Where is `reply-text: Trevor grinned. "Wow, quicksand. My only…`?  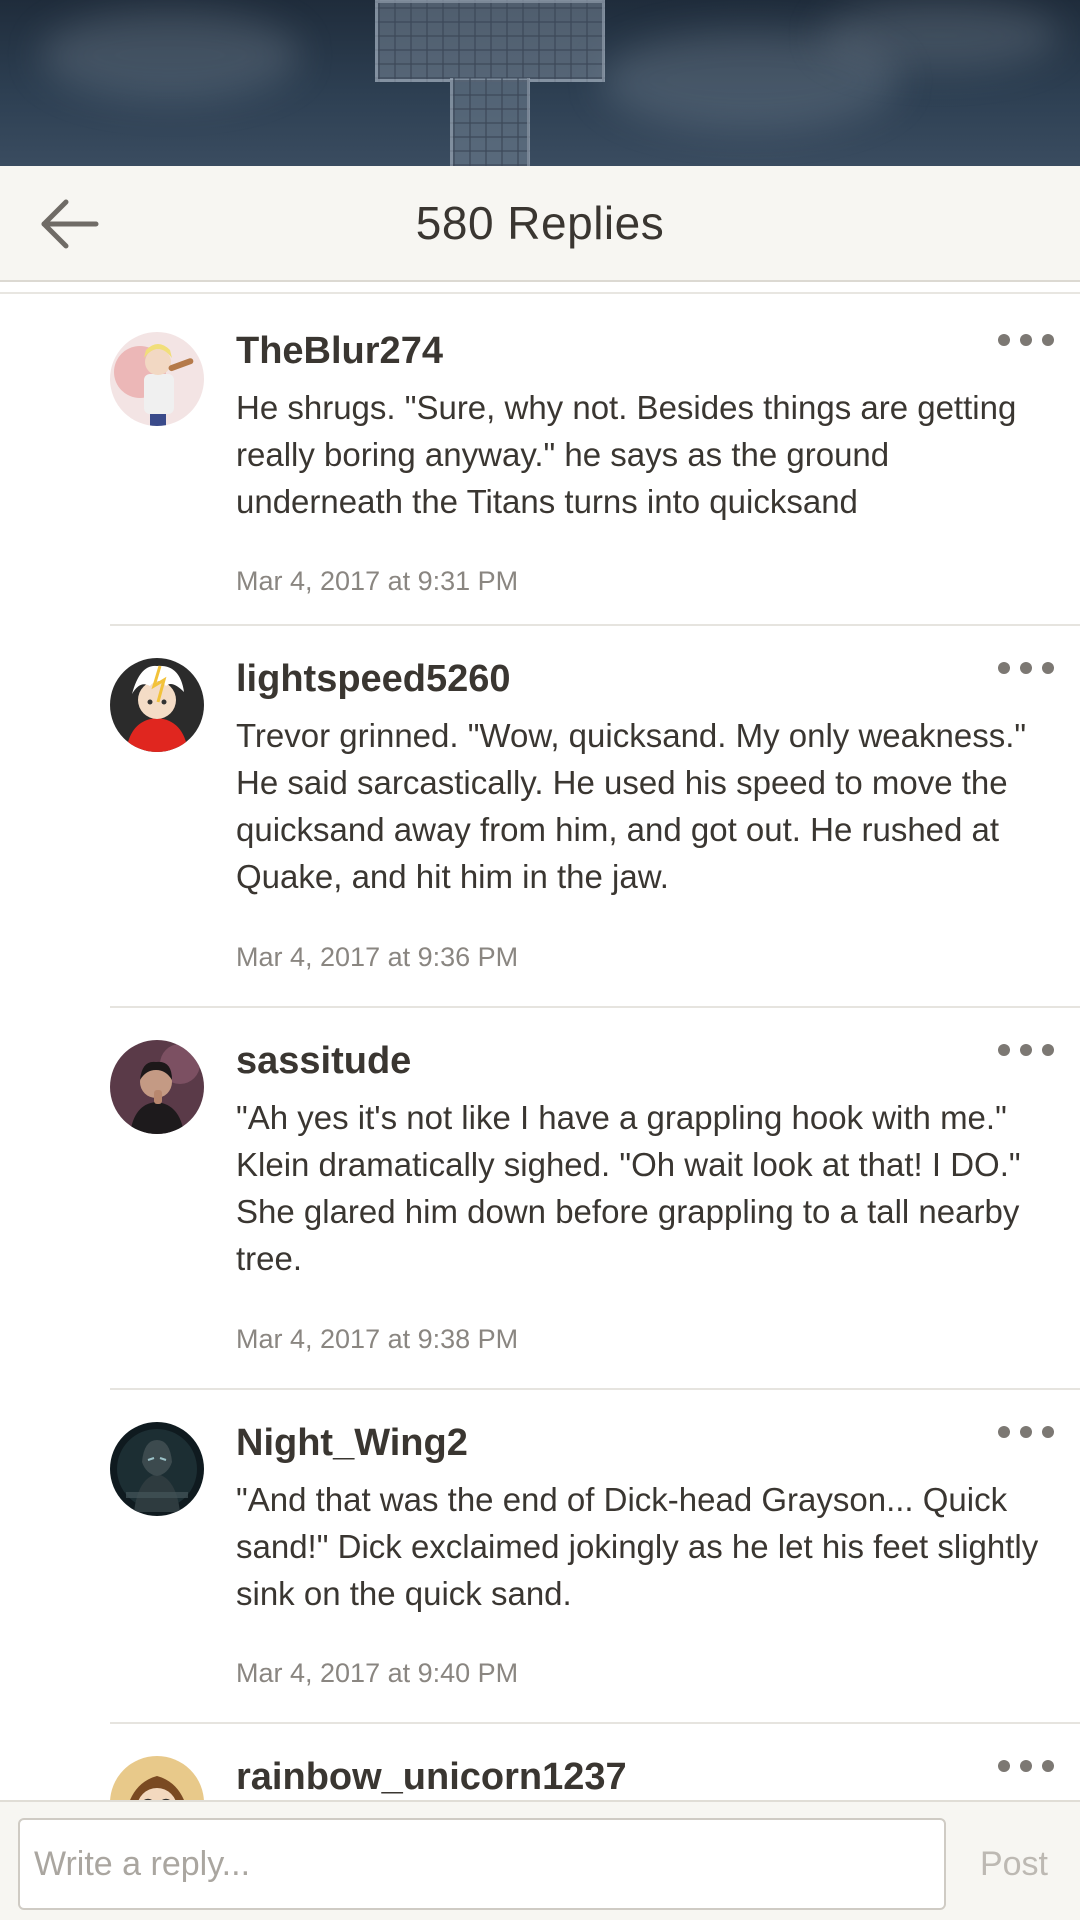
reply-text: Trevor grinned. "Wow, quicksand. My only… is located at coordinates (631, 806).